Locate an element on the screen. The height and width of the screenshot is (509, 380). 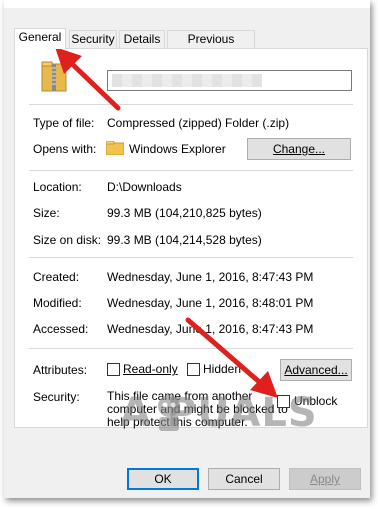
ok-button: OK is located at coordinates (163, 479).